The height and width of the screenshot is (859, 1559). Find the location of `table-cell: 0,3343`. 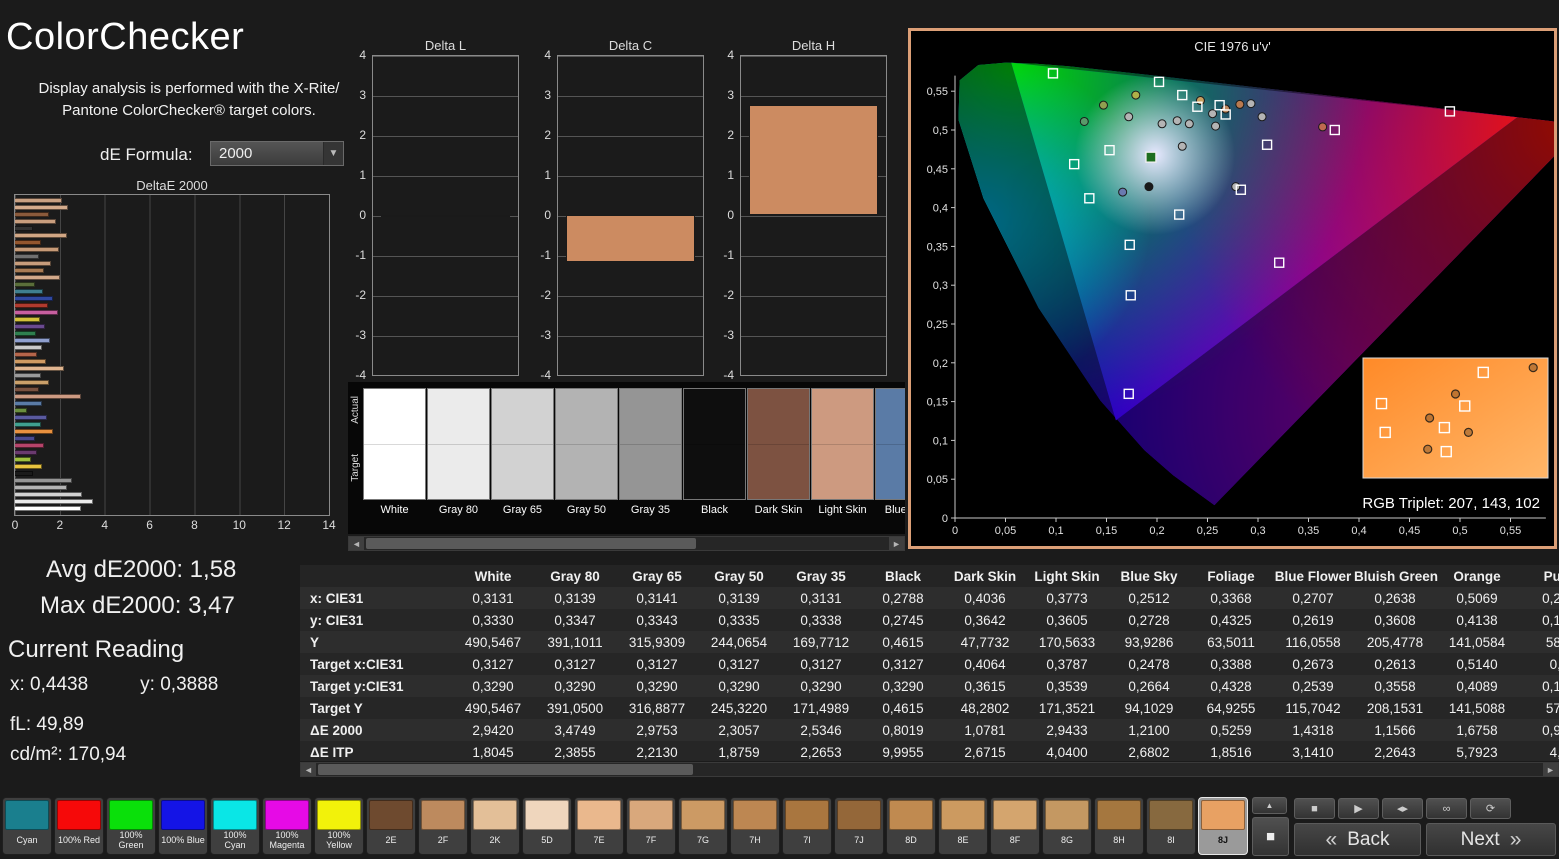

table-cell: 0,3343 is located at coordinates (657, 620).